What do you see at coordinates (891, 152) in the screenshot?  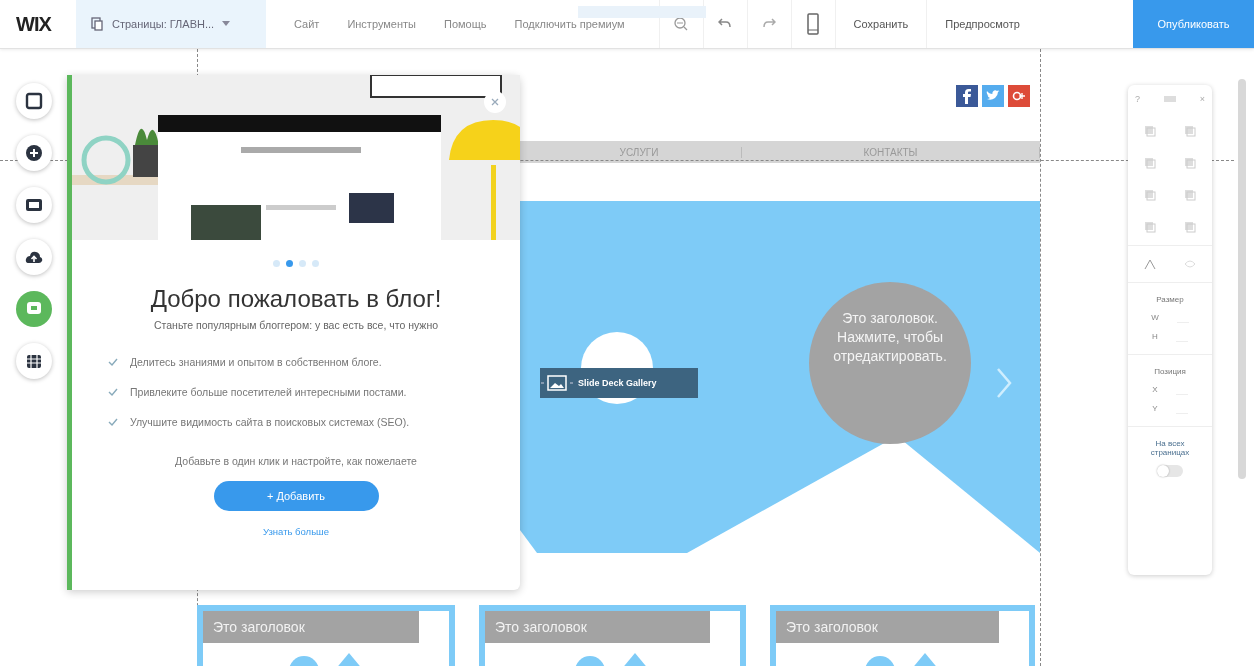 I see `site-menu-item: КОНТАКТЫ` at bounding box center [891, 152].